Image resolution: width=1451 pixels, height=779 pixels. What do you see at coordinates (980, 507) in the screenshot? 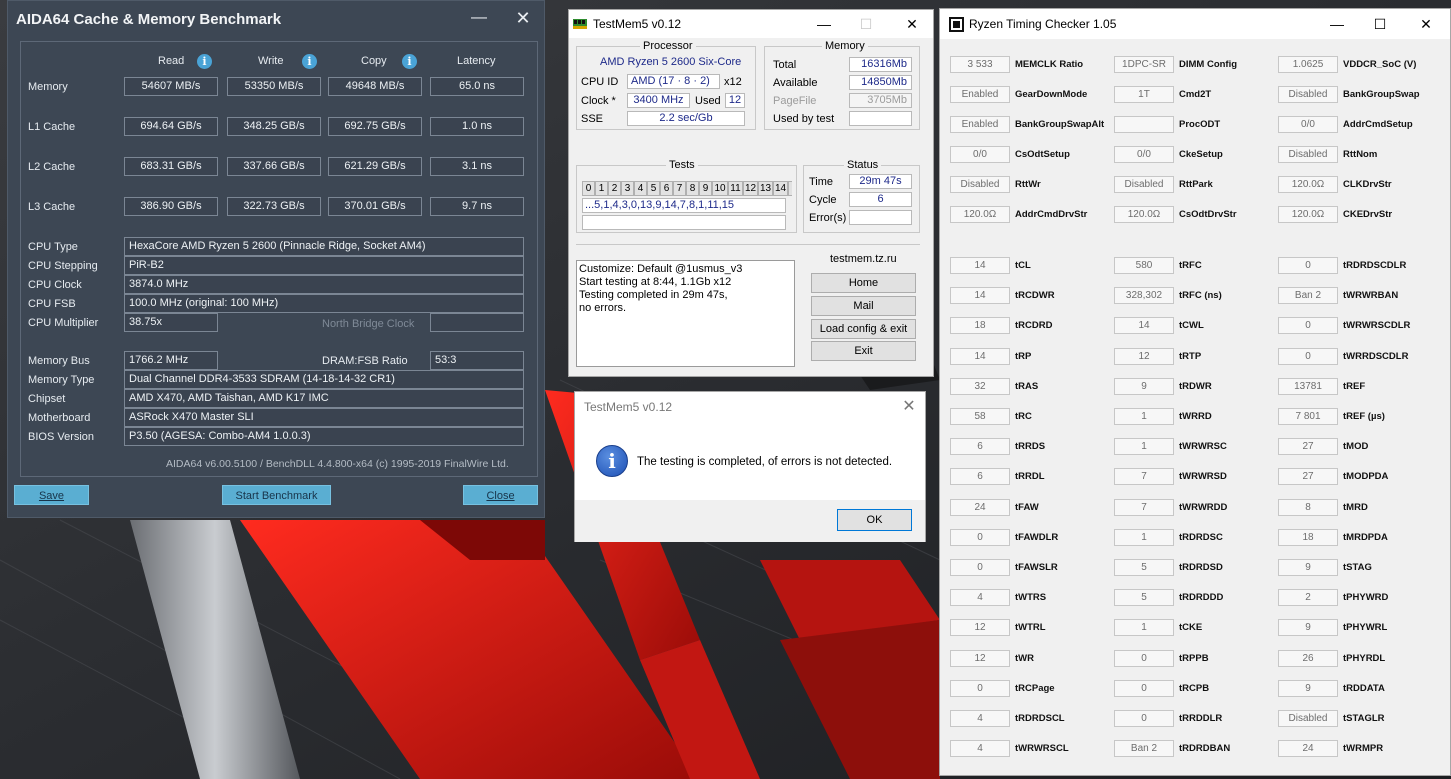
I see `timing-value: 24` at bounding box center [980, 507].